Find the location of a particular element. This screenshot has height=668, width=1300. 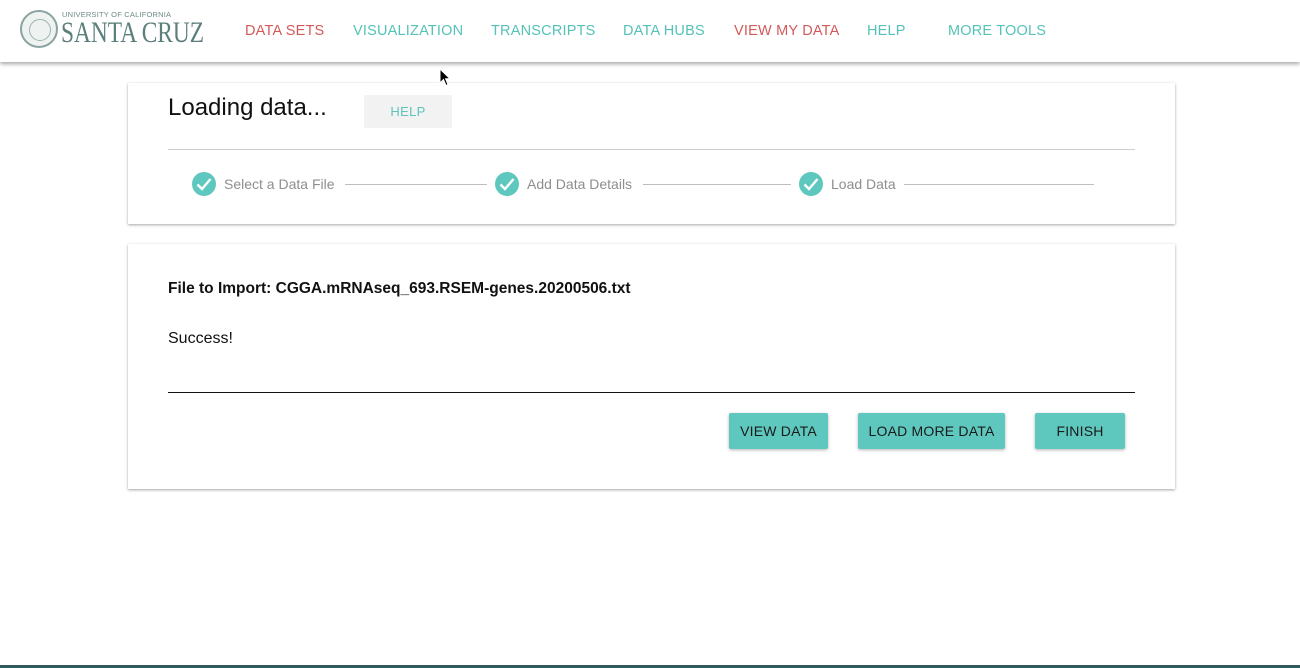

ucsc-logo: UNIVERSITY OF CALIFORNIA SANTA CRUZ is located at coordinates (112, 31).